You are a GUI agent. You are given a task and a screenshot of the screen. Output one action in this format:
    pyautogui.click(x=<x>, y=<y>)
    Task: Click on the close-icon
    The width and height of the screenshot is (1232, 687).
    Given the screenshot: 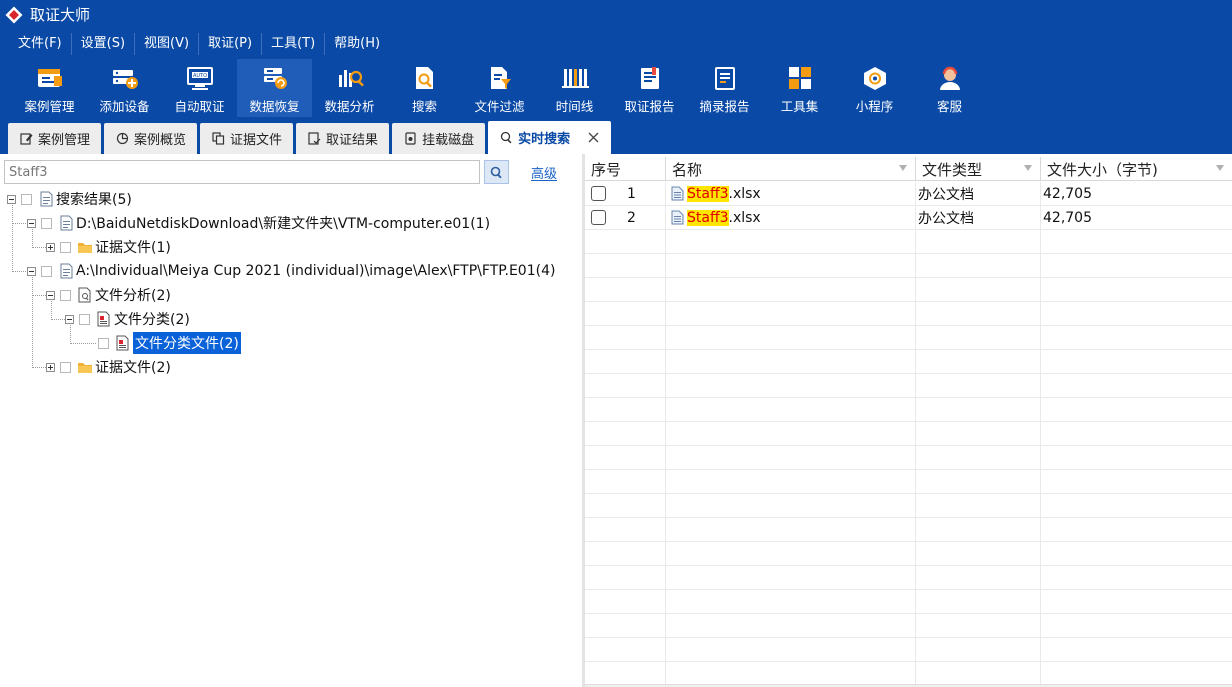 What is the action you would take?
    pyautogui.click(x=593, y=138)
    